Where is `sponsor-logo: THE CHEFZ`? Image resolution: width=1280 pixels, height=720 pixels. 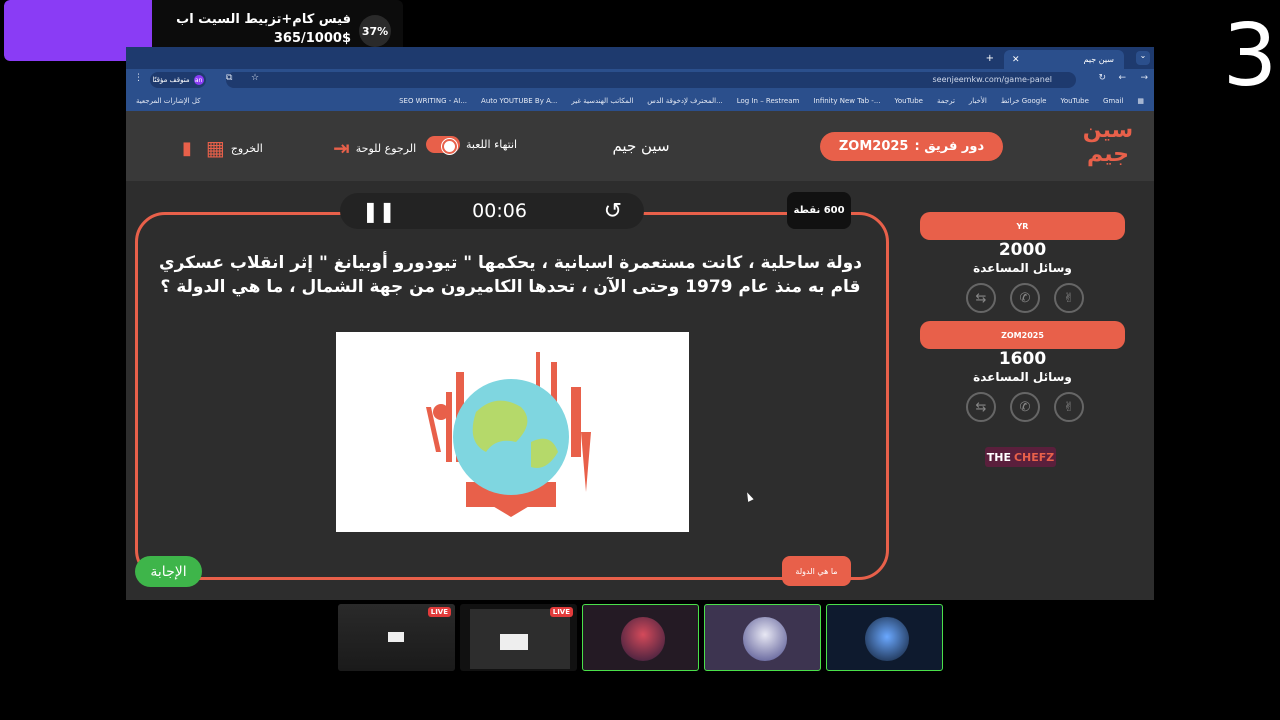 sponsor-logo: THE CHEFZ is located at coordinates (1020, 457).